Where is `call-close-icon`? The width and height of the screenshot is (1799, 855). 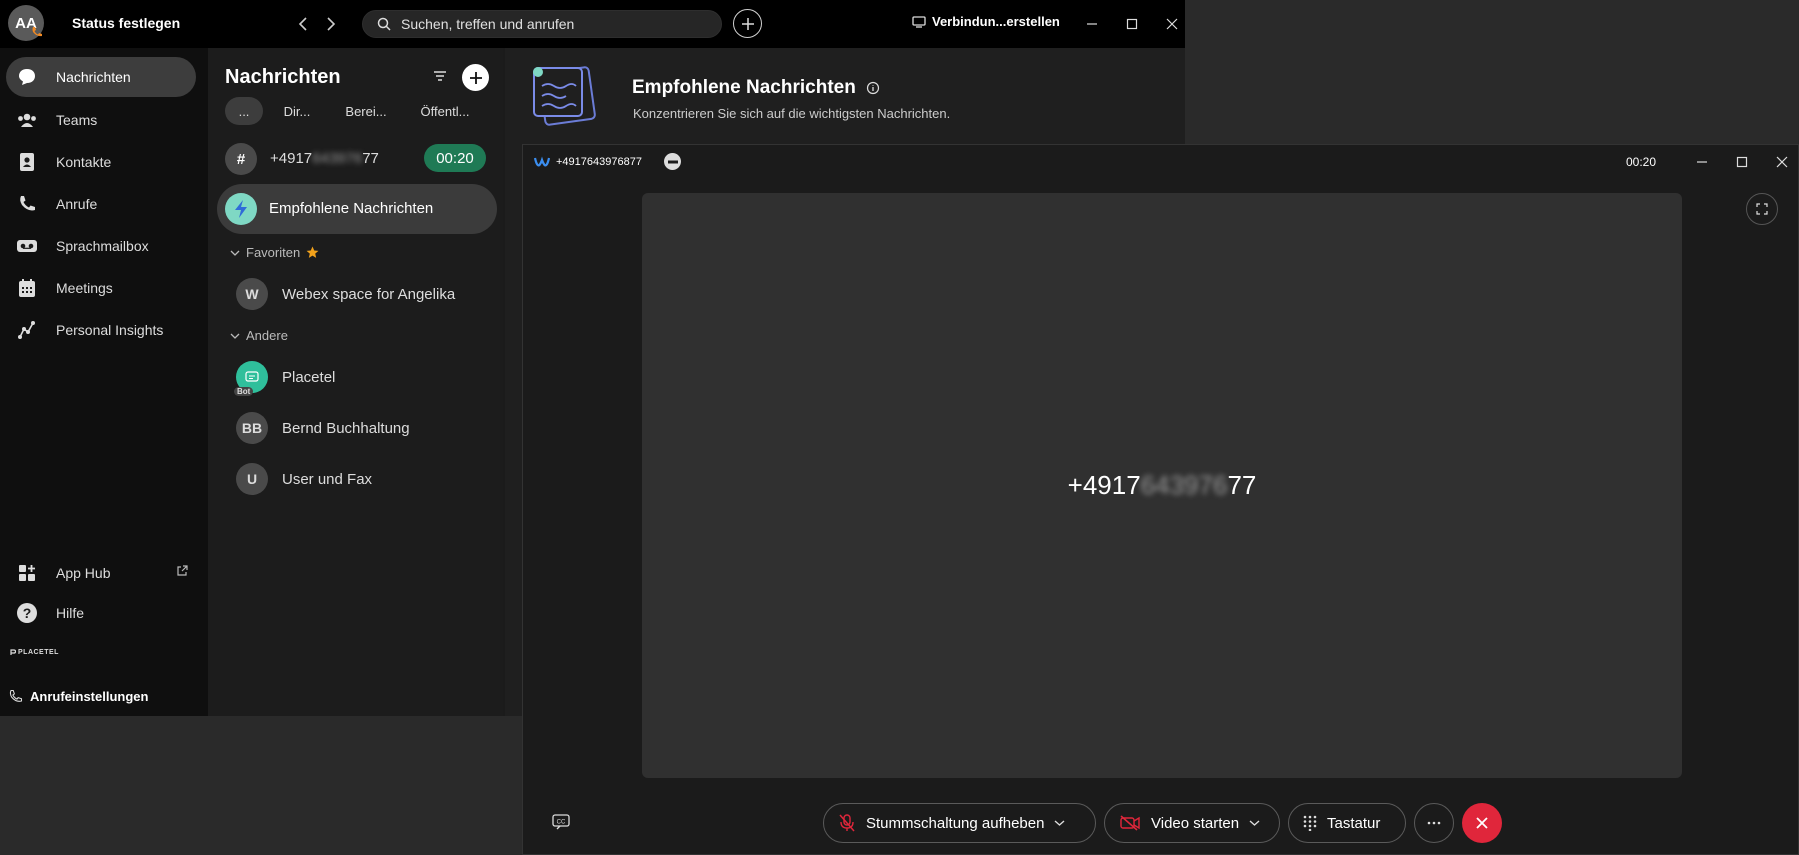
call-close-icon is located at coordinates (1782, 162).